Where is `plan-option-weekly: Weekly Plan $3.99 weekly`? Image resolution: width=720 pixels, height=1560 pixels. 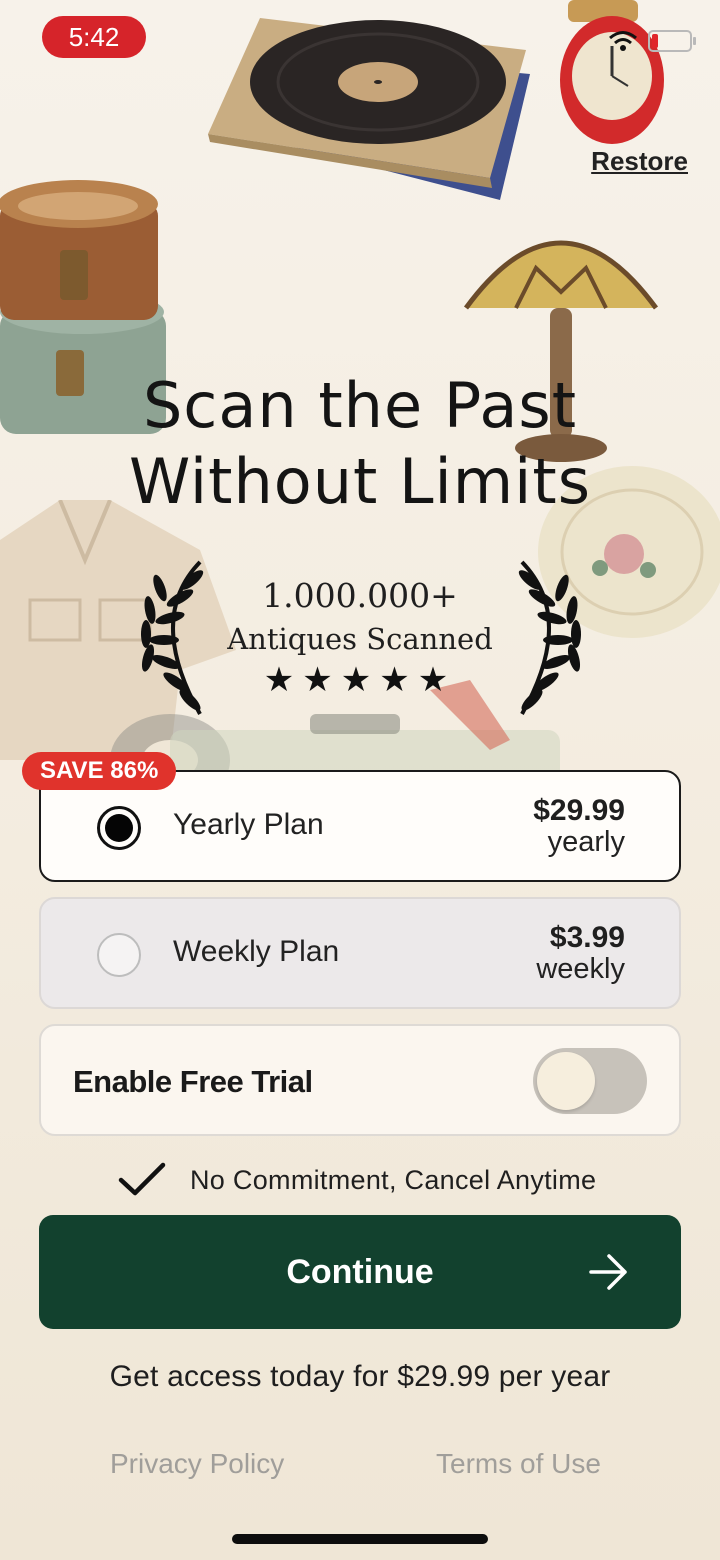
plan-option-weekly: Weekly Plan $3.99 weekly is located at coordinates (360, 953).